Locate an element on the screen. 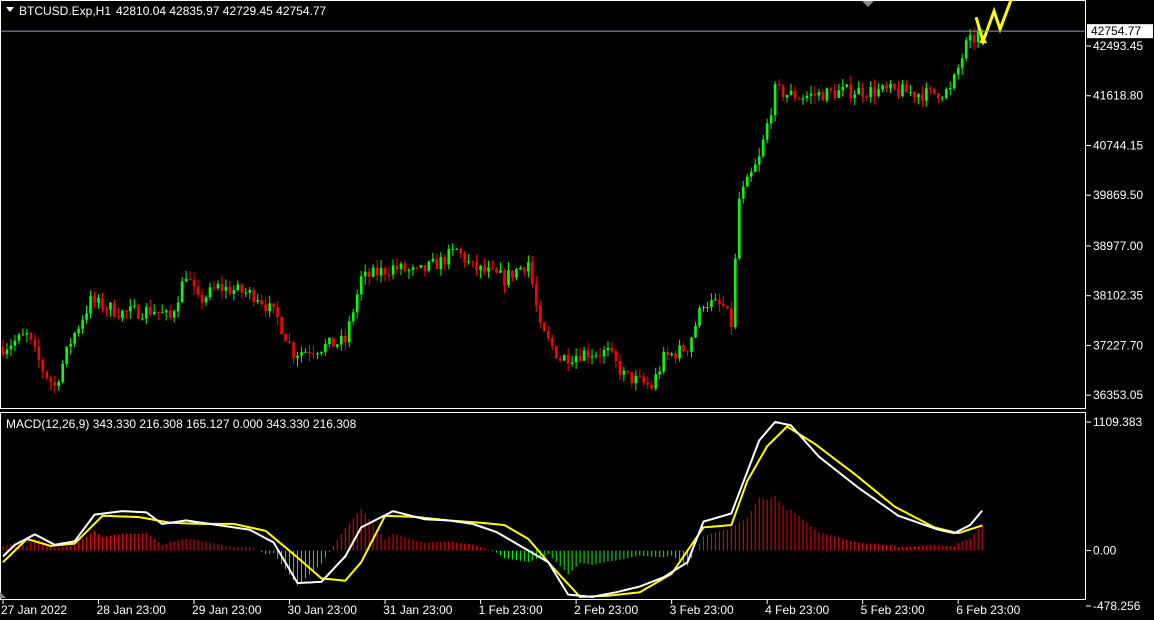 This screenshot has width=1154, height=620. macd-axis: 1109.383 0.00 -478.256 is located at coordinates (1114, 514).